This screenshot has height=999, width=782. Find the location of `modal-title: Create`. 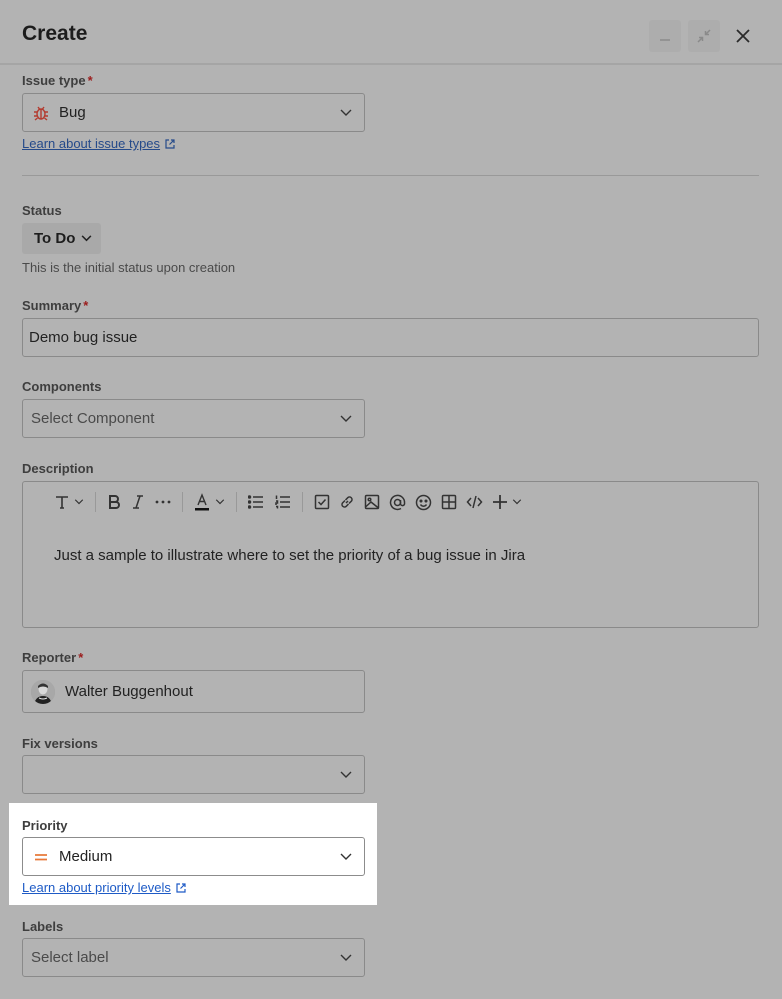

modal-title: Create is located at coordinates (55, 33).